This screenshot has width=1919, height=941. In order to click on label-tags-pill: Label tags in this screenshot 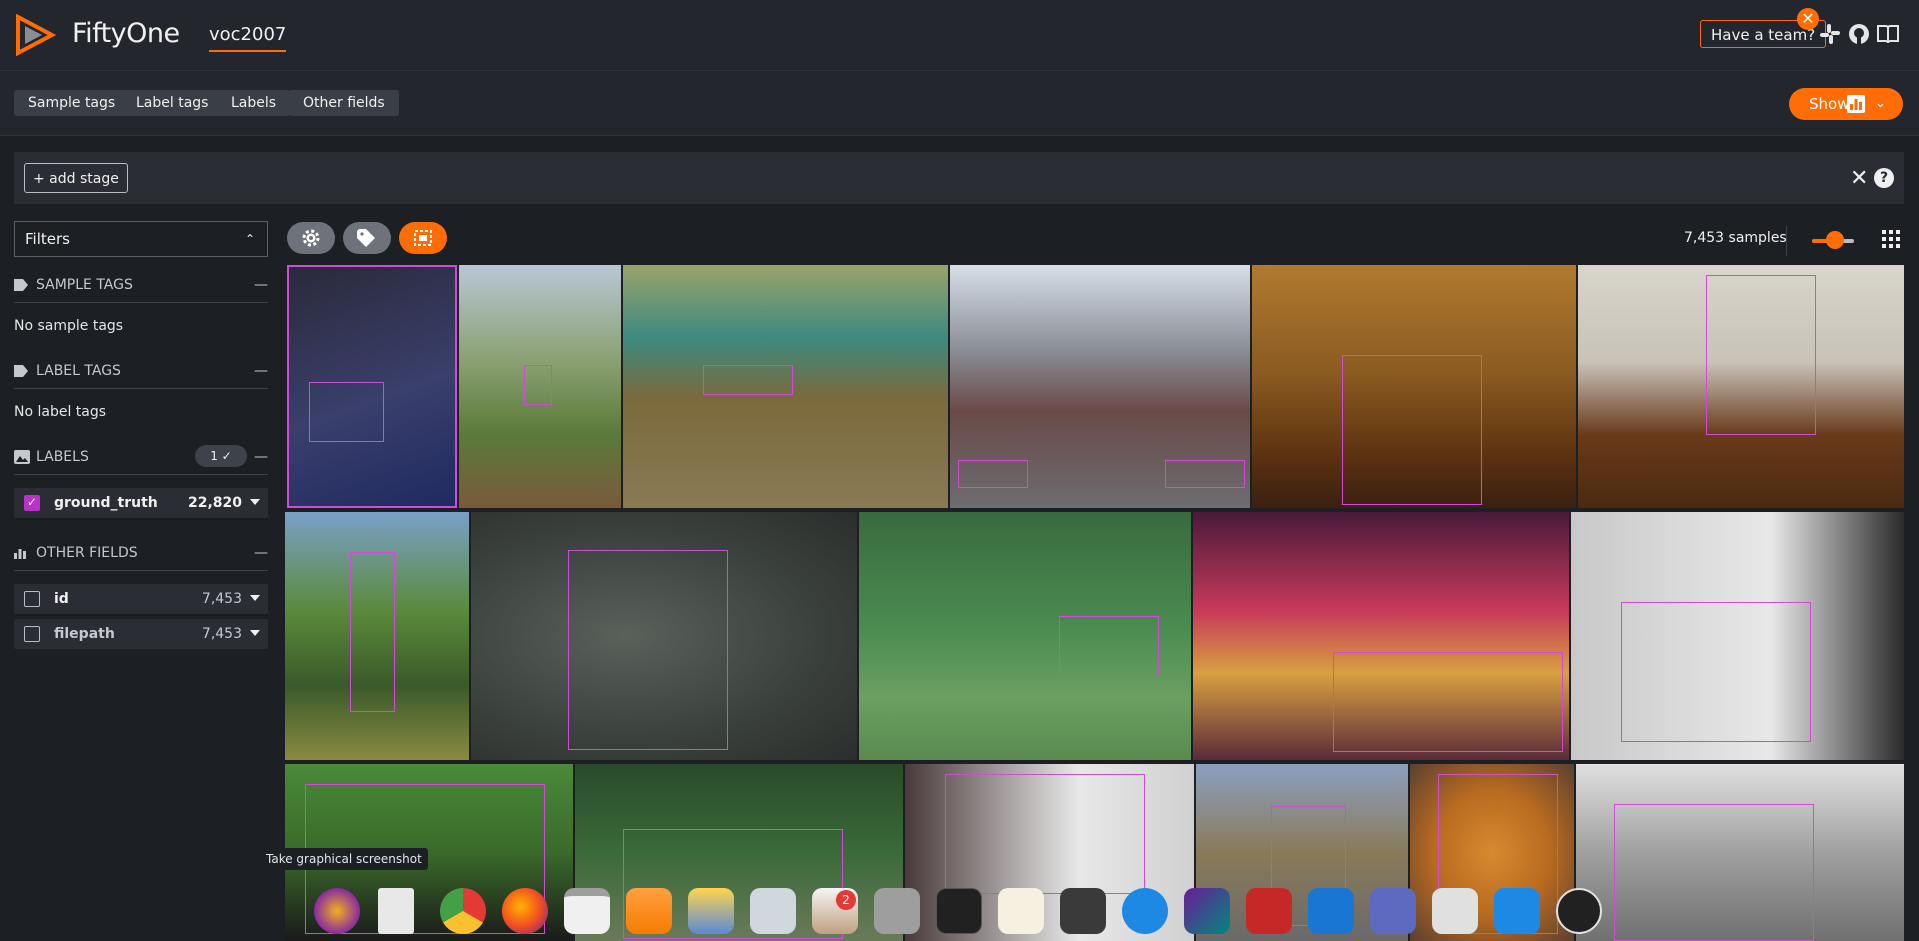, I will do `click(172, 103)`.